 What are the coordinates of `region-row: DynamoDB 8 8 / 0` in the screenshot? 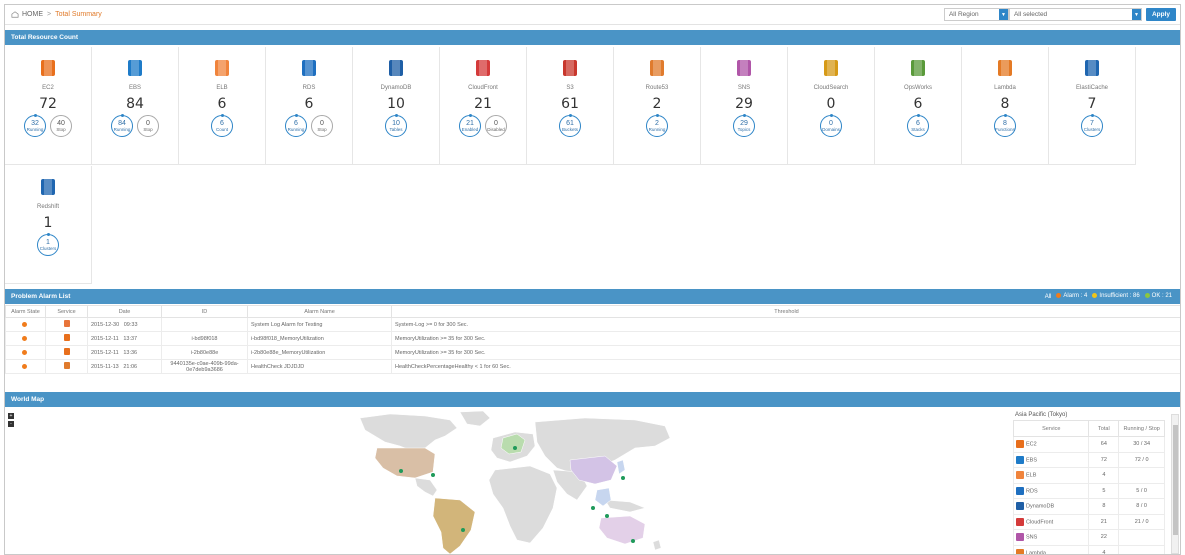 It's located at (1088, 506).